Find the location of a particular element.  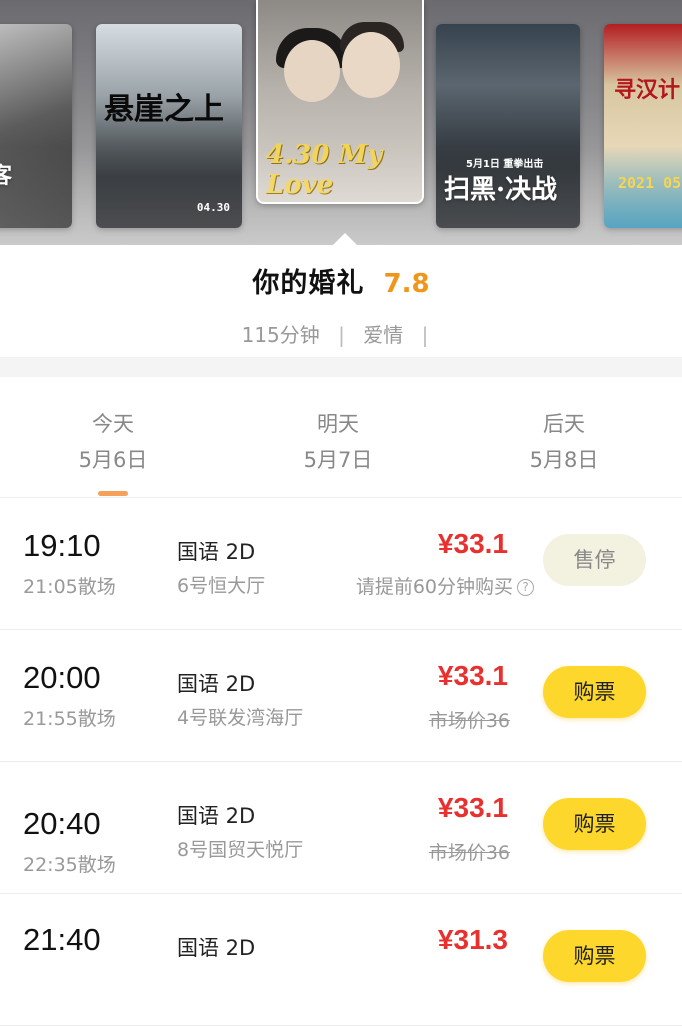

hall-name: 4号联发湾海厅 is located at coordinates (240, 718).